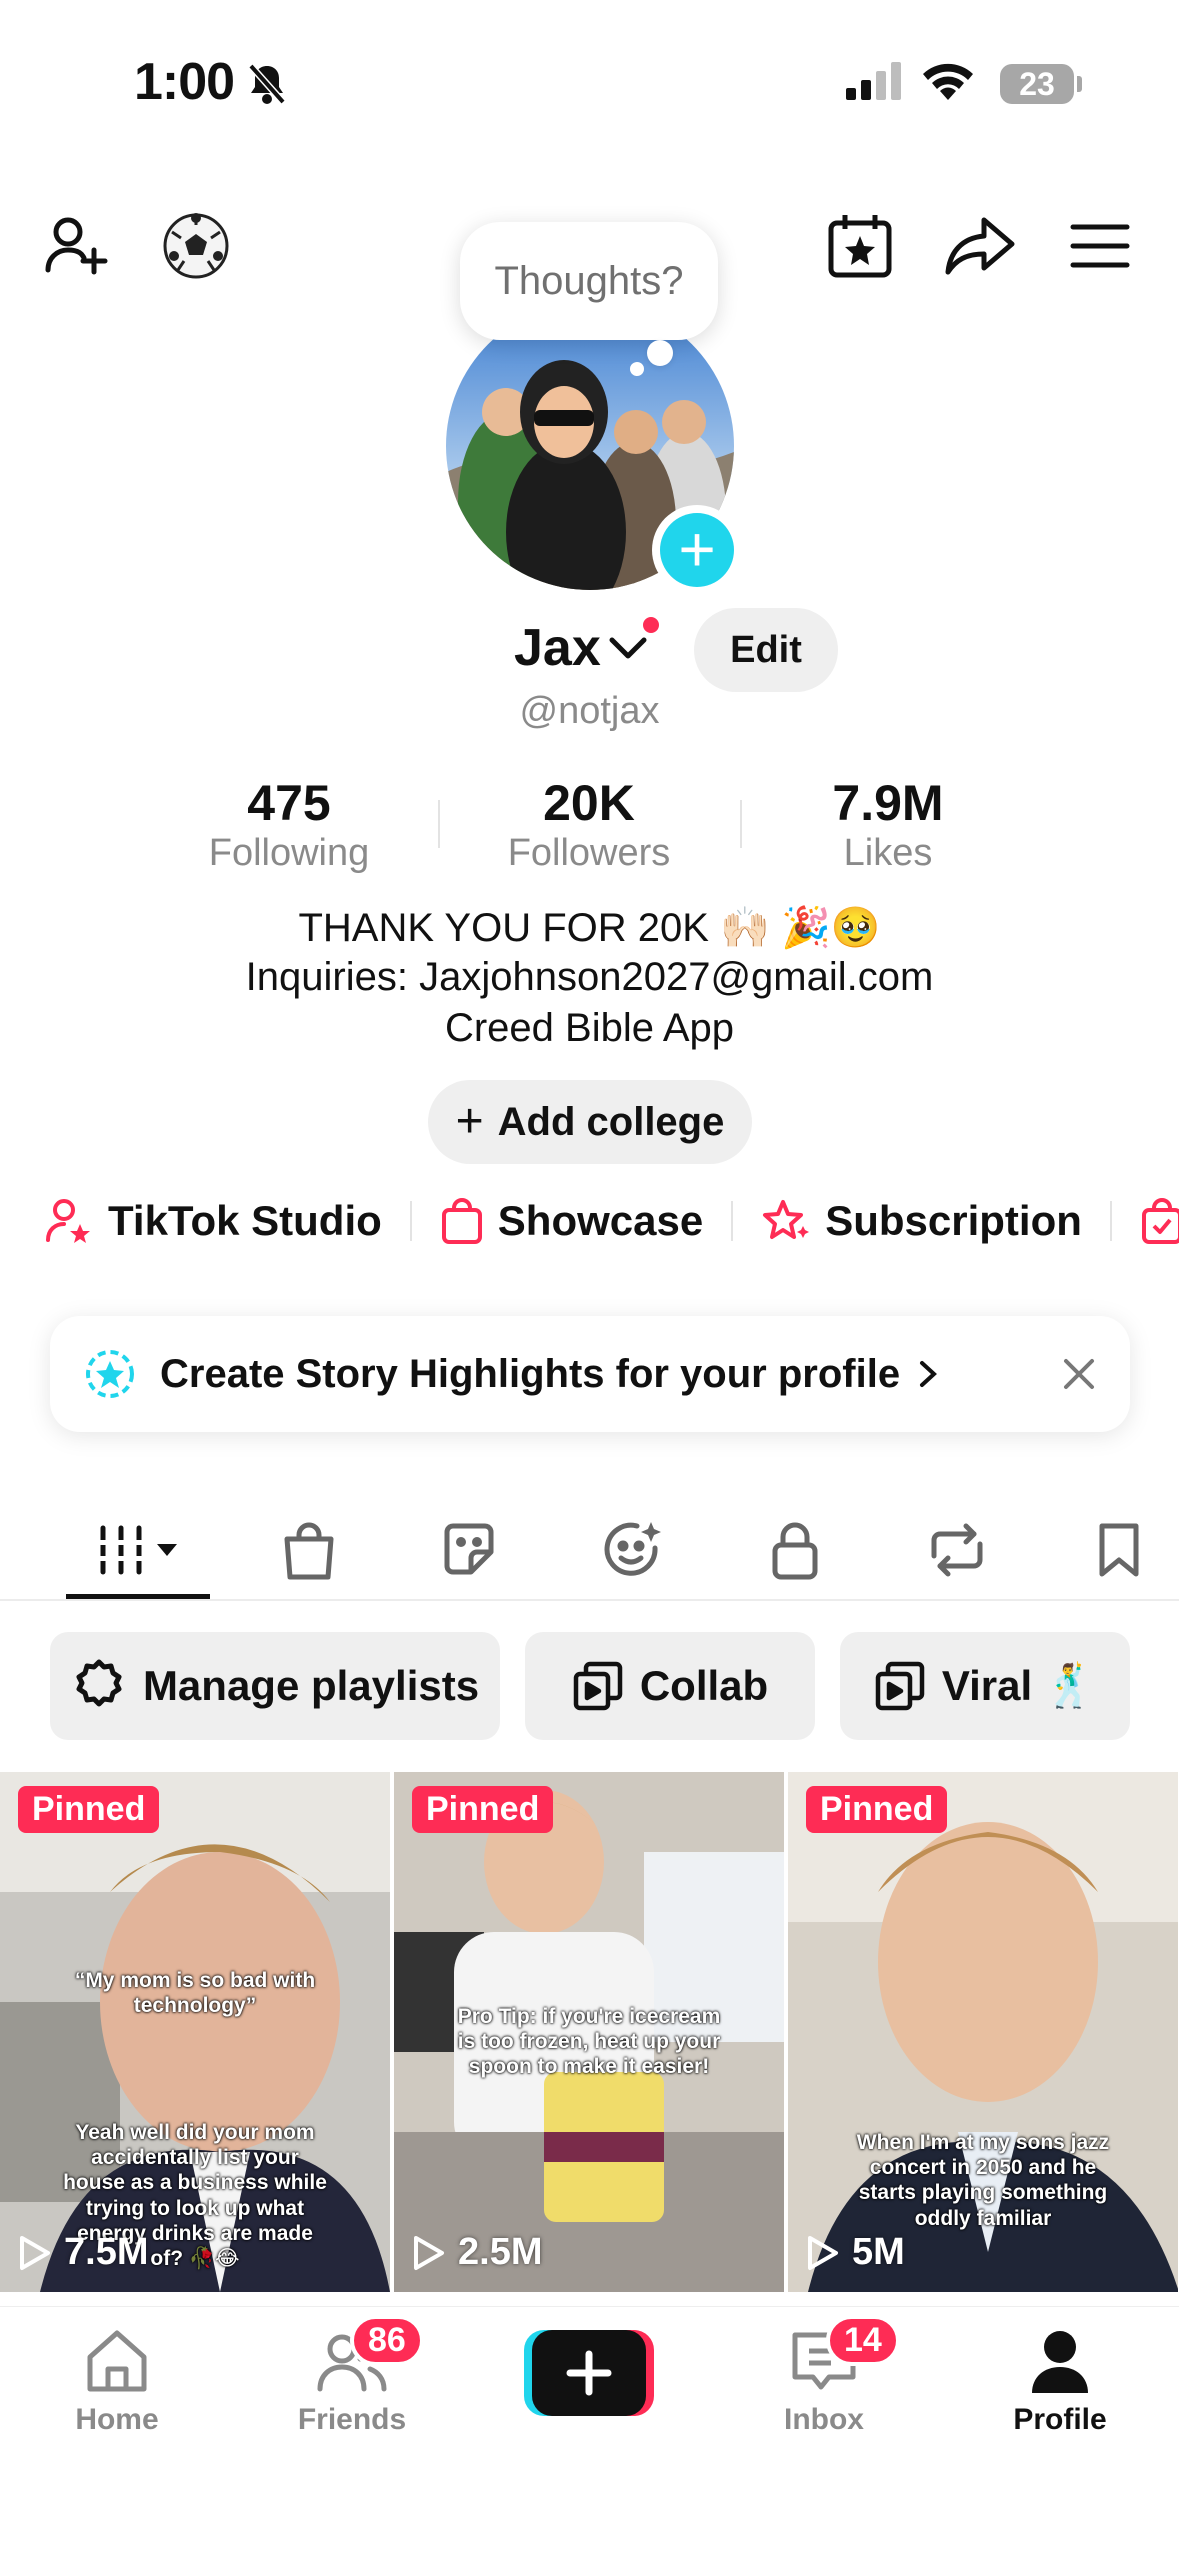 This screenshot has height=2556, width=1179. I want to click on story-highlights-banner: Create Story Highlights for your profile, so click(590, 1374).